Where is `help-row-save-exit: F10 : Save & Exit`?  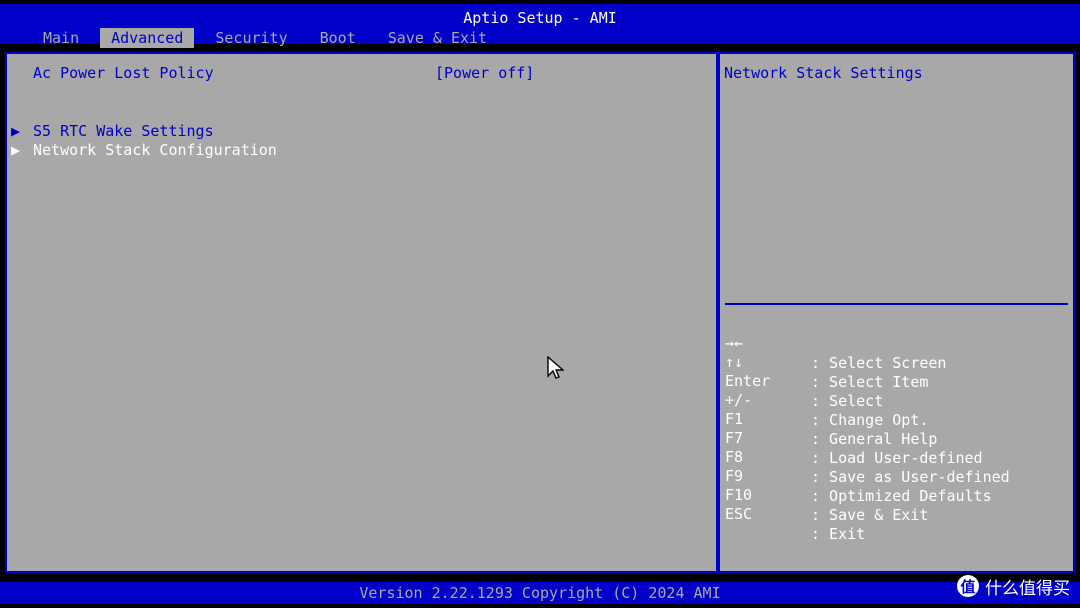
help-row-save-exit: F10 : Save & Exit is located at coordinates (826, 494).